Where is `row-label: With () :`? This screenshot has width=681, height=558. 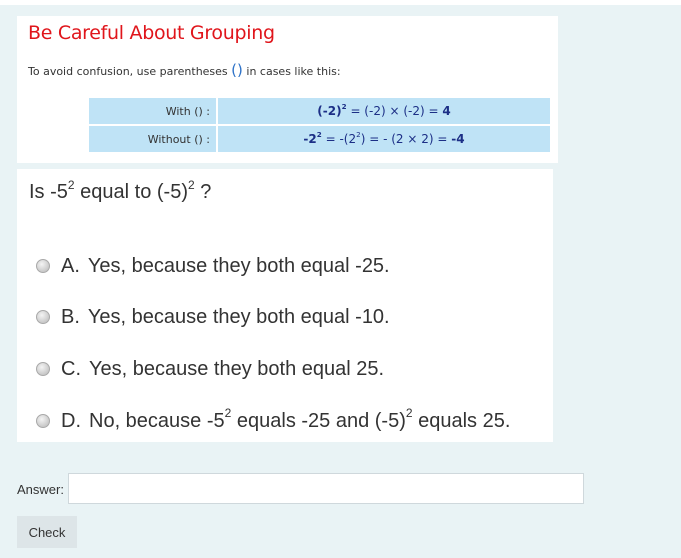
row-label: With () : is located at coordinates (152, 111).